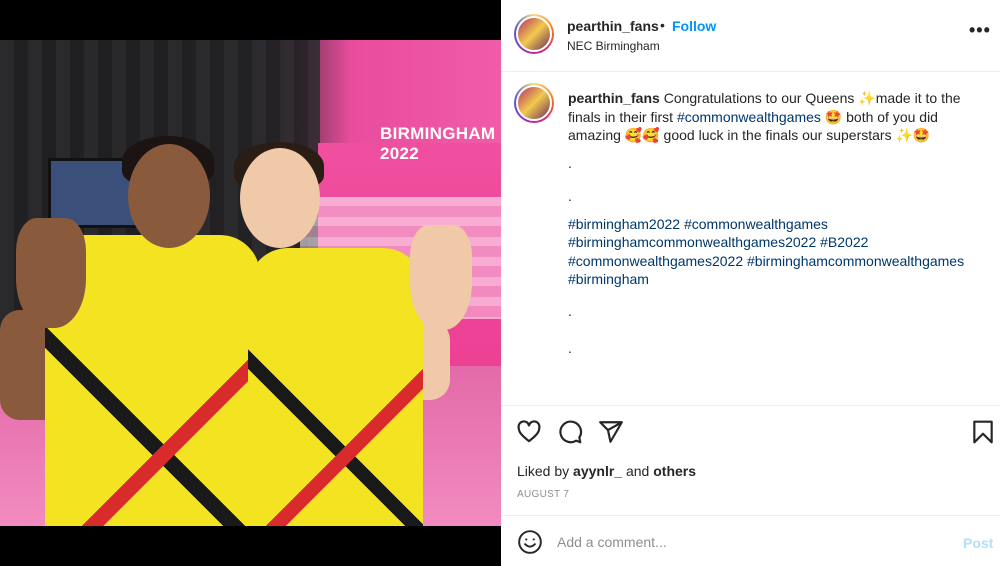  What do you see at coordinates (750, 460) in the screenshot?
I see `post-actions: Liked by ayynlr_ and others AUGUST 7` at bounding box center [750, 460].